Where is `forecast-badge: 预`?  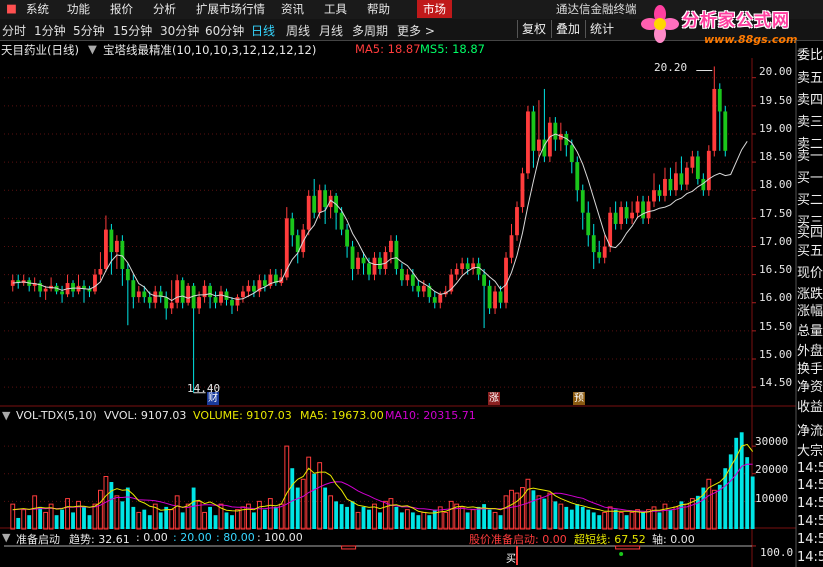
forecast-badge: 预 is located at coordinates (579, 398).